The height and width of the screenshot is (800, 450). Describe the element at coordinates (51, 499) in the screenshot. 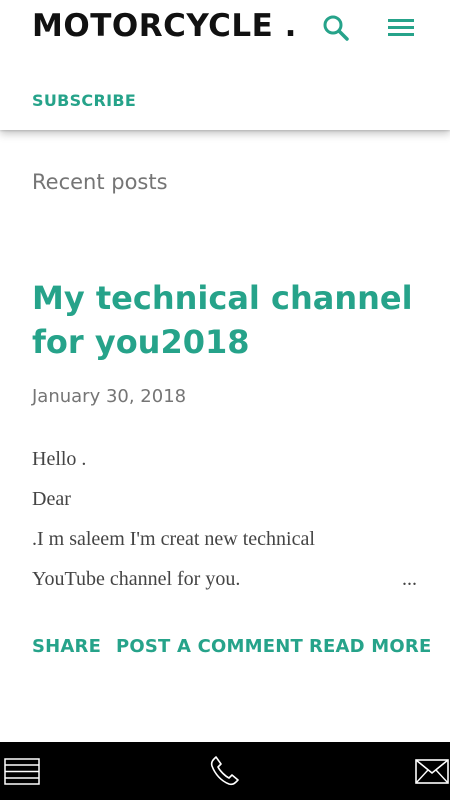

I see `snippet-line: Dear` at that location.